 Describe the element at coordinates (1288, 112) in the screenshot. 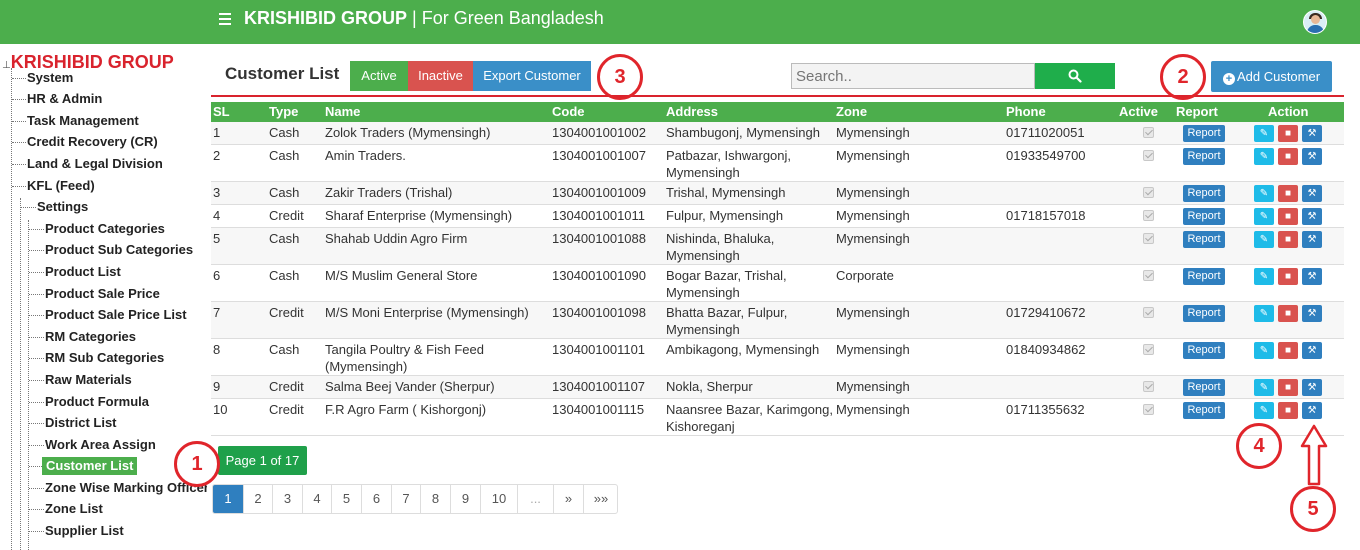

I see `column-header-action: Action` at that location.